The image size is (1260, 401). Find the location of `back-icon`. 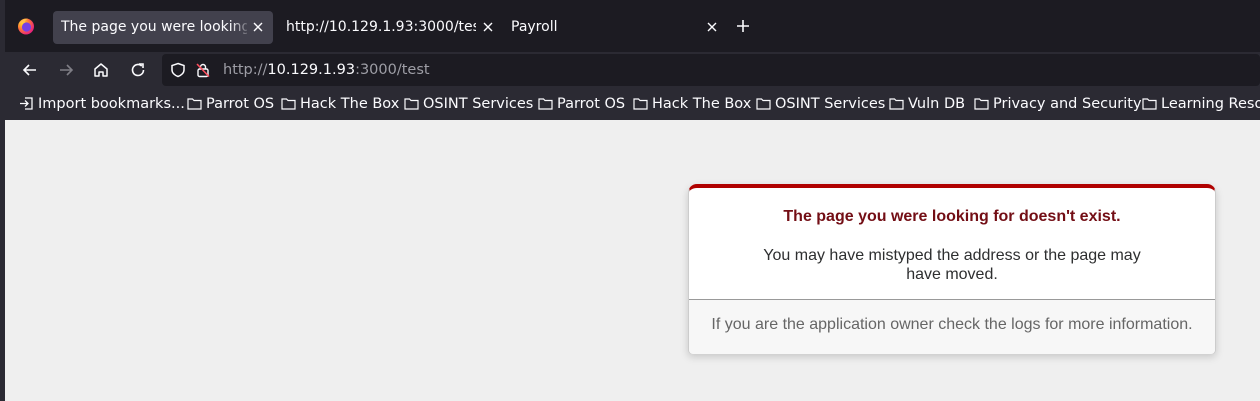

back-icon is located at coordinates (30, 70).